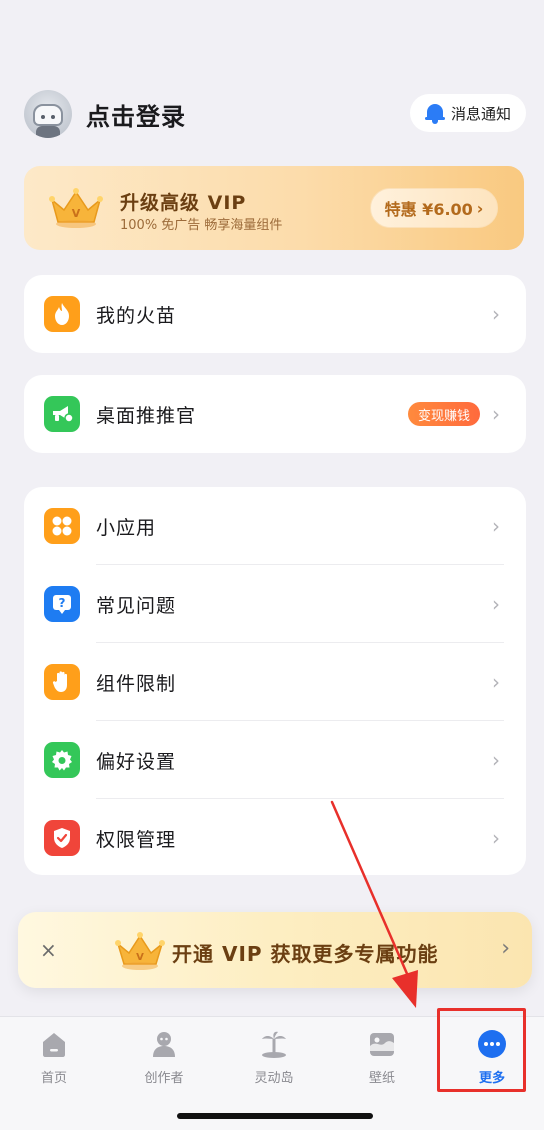 The height and width of the screenshot is (1130, 544). Describe the element at coordinates (382, 1044) in the screenshot. I see `wallpaper-icon` at that location.